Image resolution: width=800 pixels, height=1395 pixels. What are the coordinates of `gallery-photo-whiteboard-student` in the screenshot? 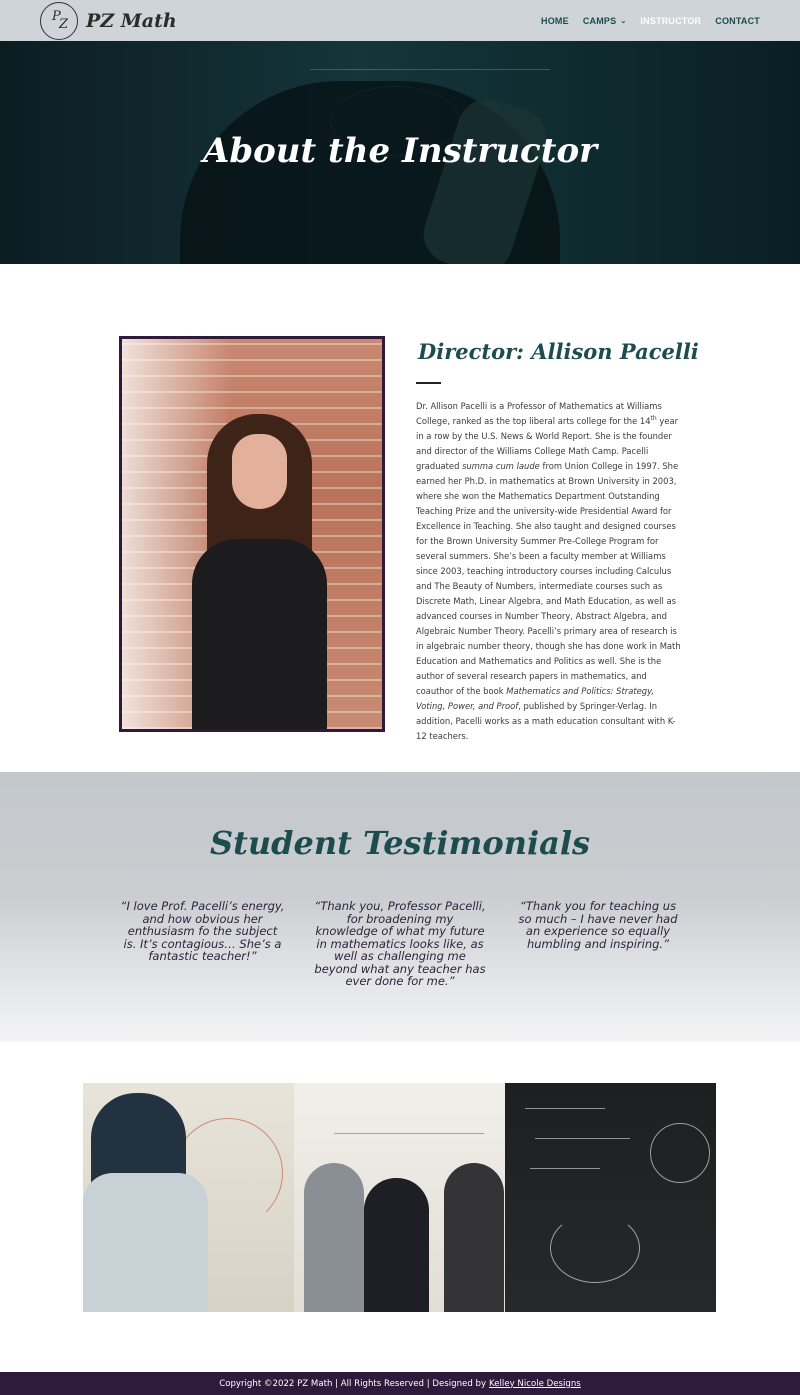 It's located at (188, 1197).